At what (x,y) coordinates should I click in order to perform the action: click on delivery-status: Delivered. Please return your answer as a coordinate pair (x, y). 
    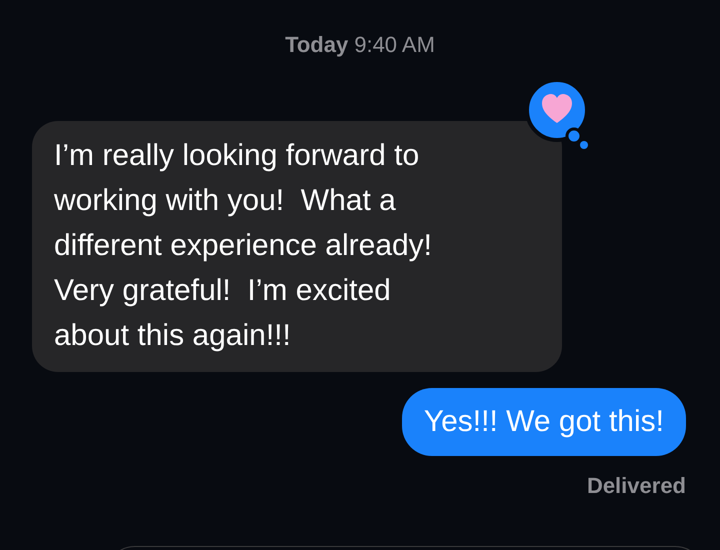
    Looking at the image, I should click on (636, 486).